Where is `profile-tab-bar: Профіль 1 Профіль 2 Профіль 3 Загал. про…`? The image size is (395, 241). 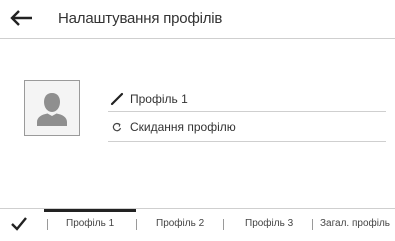
profile-tab-bar: Профіль 1 Профіль 2 Профіль 3 Загал. про… is located at coordinates (197, 224).